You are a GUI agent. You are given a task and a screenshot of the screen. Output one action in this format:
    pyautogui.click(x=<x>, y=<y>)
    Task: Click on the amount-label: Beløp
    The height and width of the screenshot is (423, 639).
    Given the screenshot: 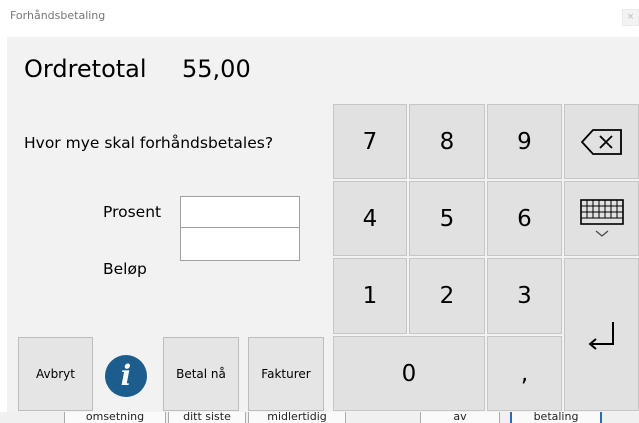 What is the action you would take?
    pyautogui.click(x=125, y=269)
    